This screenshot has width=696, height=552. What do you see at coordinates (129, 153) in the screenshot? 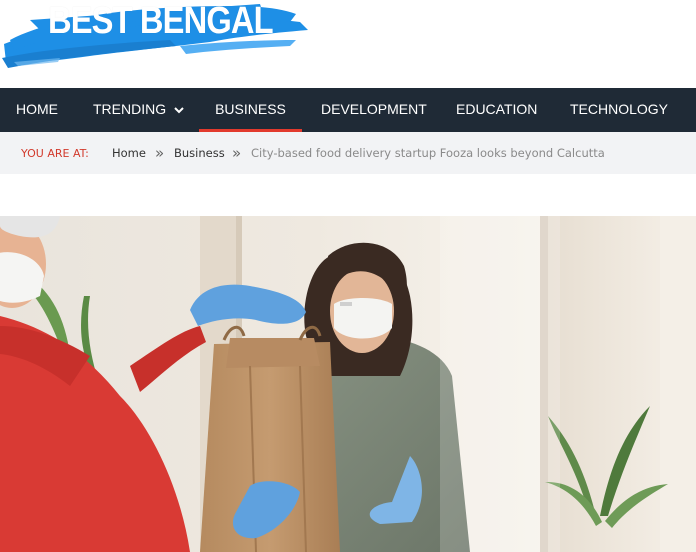
I see `breadcrumb-home-link: Home` at bounding box center [129, 153].